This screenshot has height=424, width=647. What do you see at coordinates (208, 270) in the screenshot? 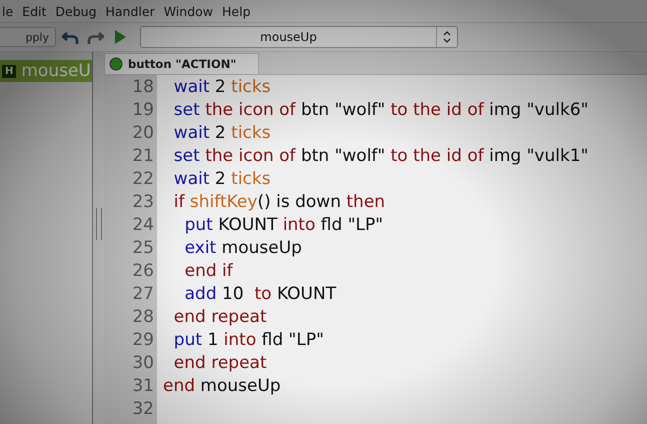
I see `code-token: end if` at bounding box center [208, 270].